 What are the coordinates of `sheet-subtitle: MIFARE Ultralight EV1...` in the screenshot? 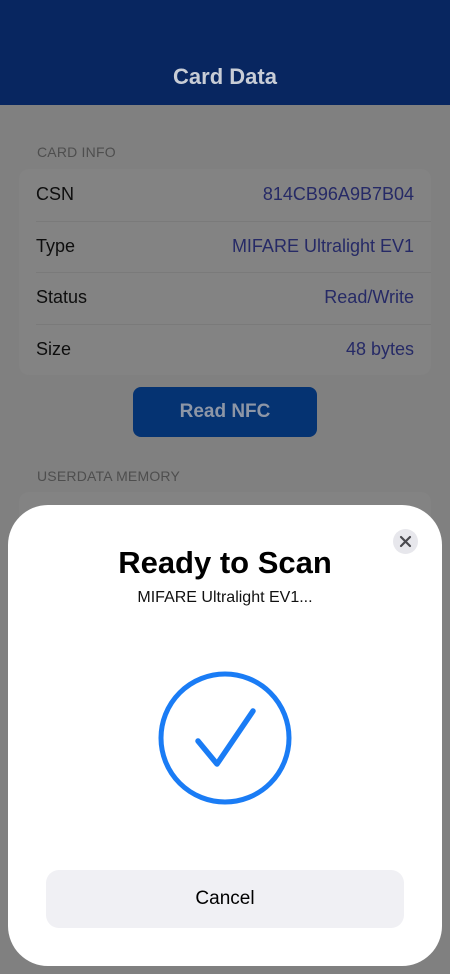 It's located at (225, 597).